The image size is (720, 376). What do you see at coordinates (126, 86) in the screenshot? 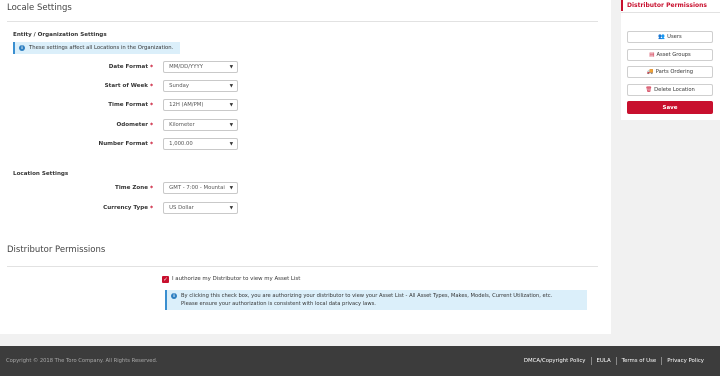
I see `start-of-week-label: Start of Week` at bounding box center [126, 86].